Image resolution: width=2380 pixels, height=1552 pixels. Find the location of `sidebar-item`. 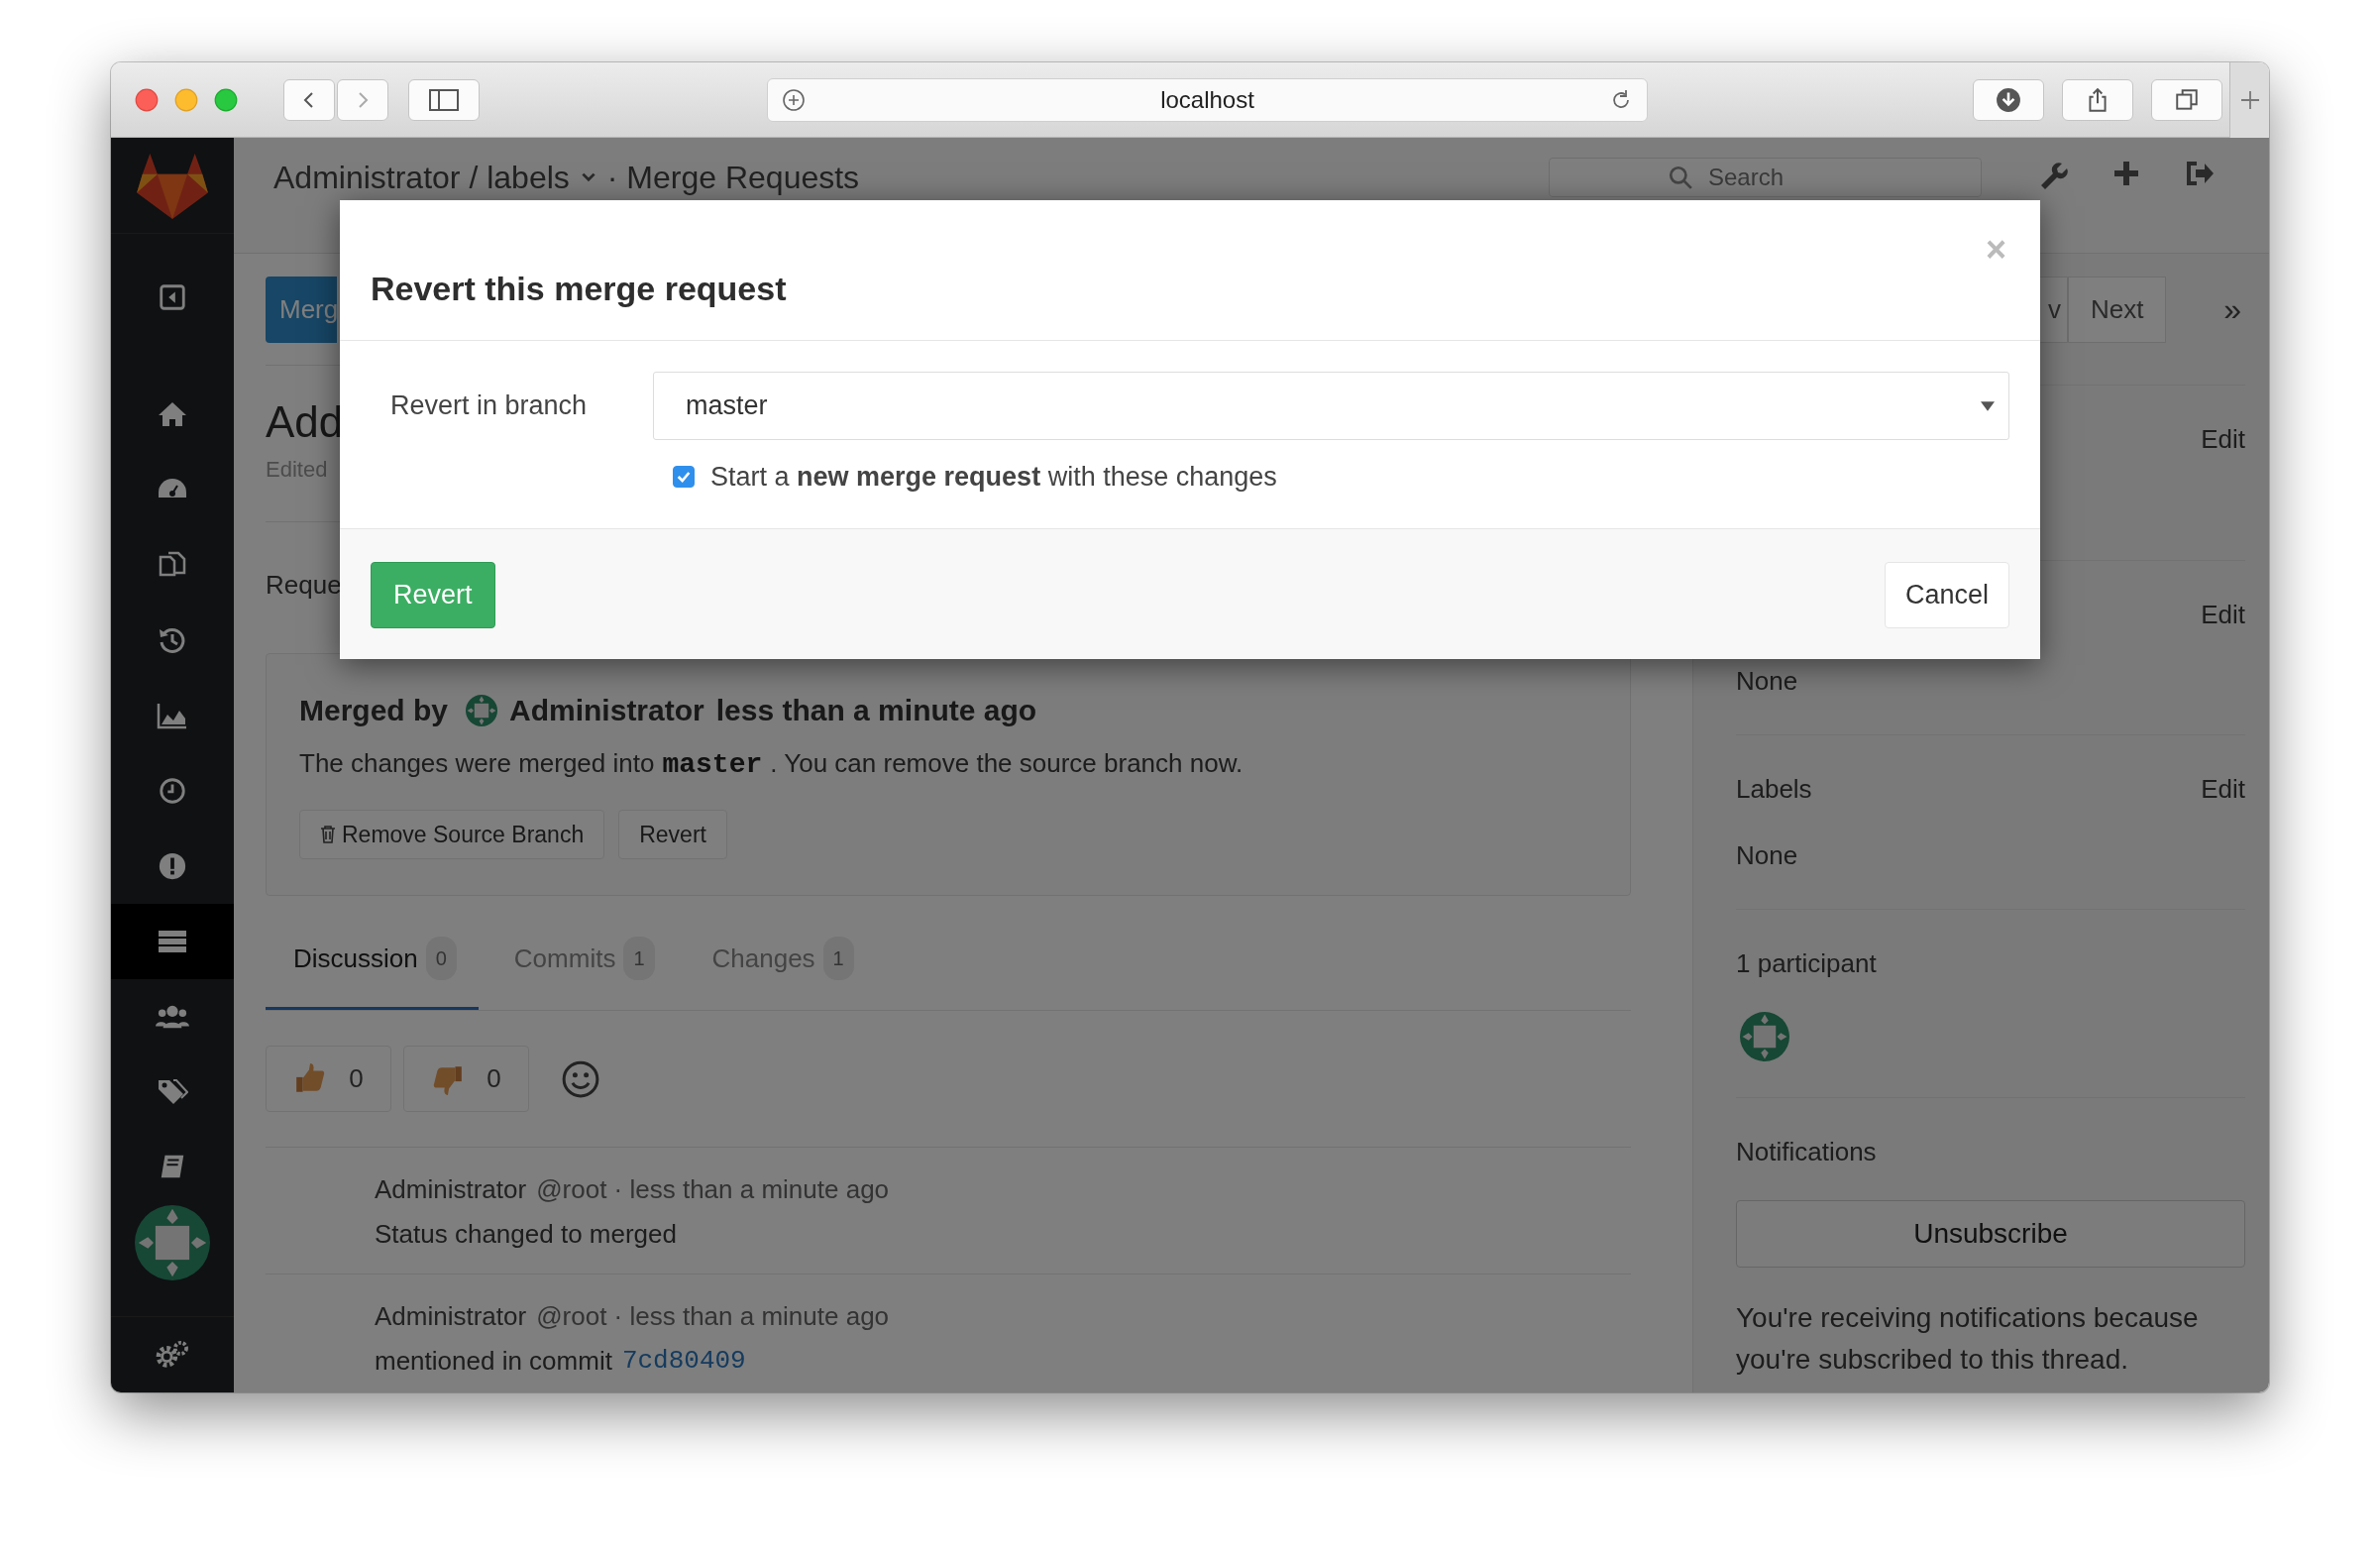

sidebar-item is located at coordinates (172, 941).